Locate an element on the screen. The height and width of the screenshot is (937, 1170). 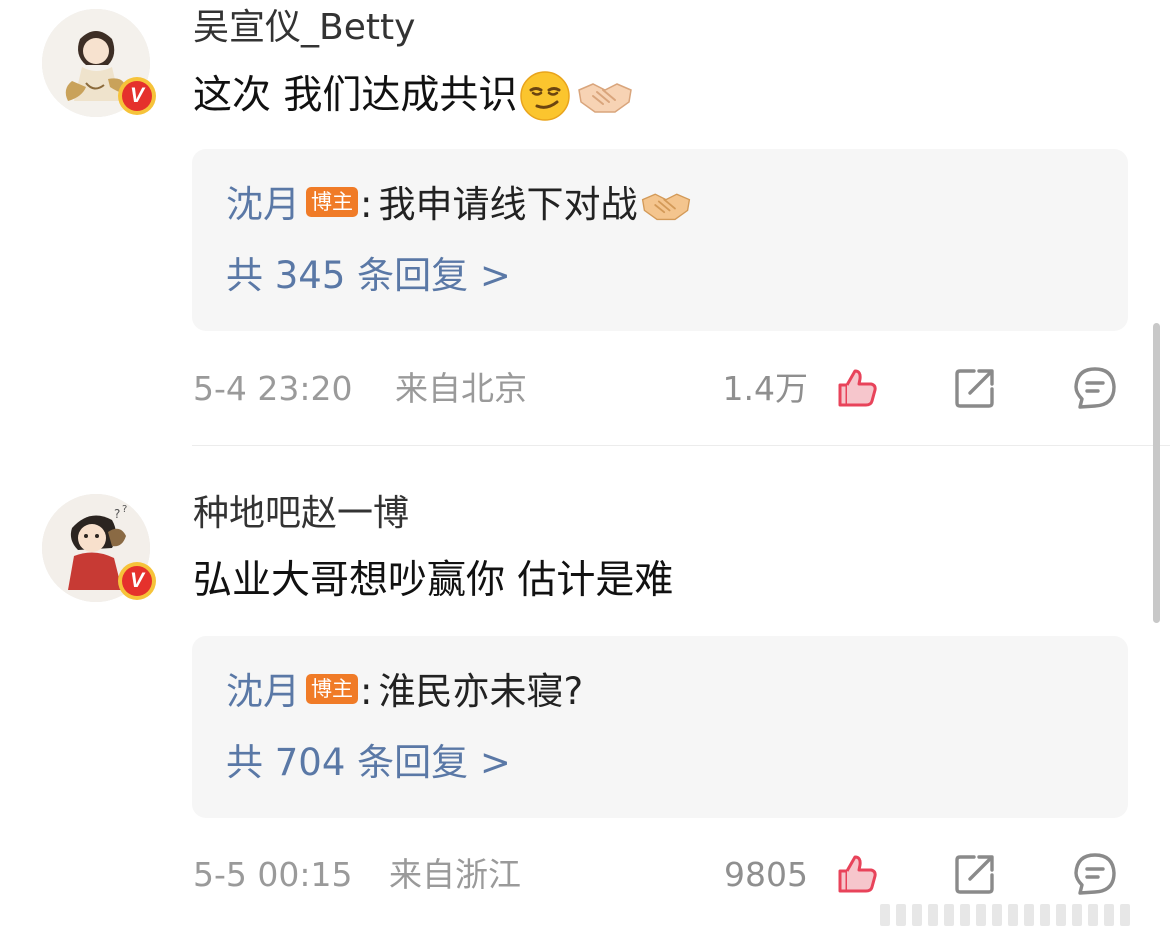
reply-text: 我申请线下对战 is located at coordinates (508, 204).